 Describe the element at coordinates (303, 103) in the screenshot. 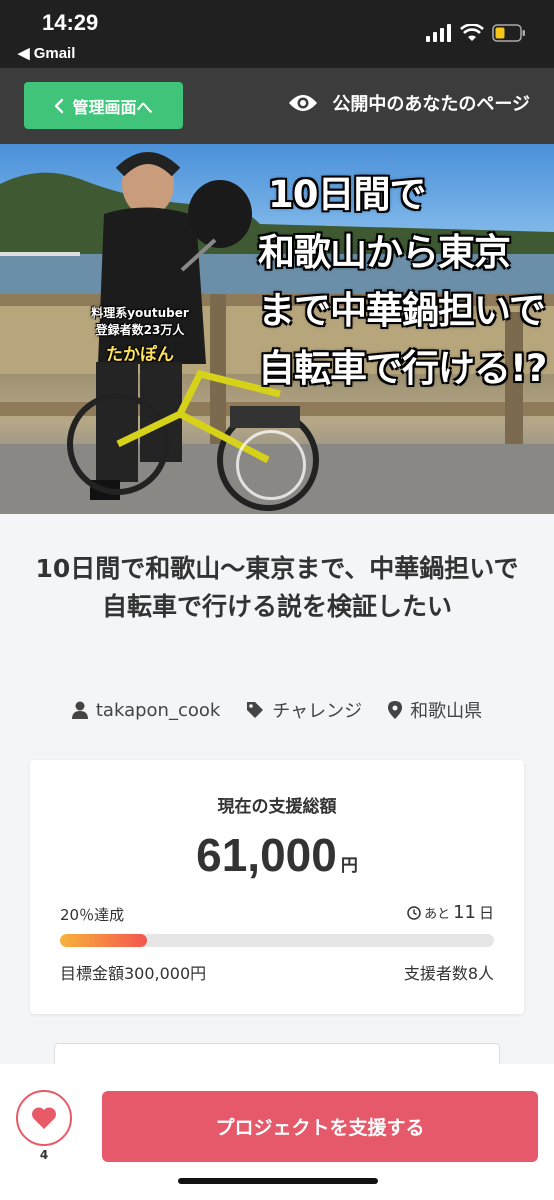

I see `eye-icon` at that location.